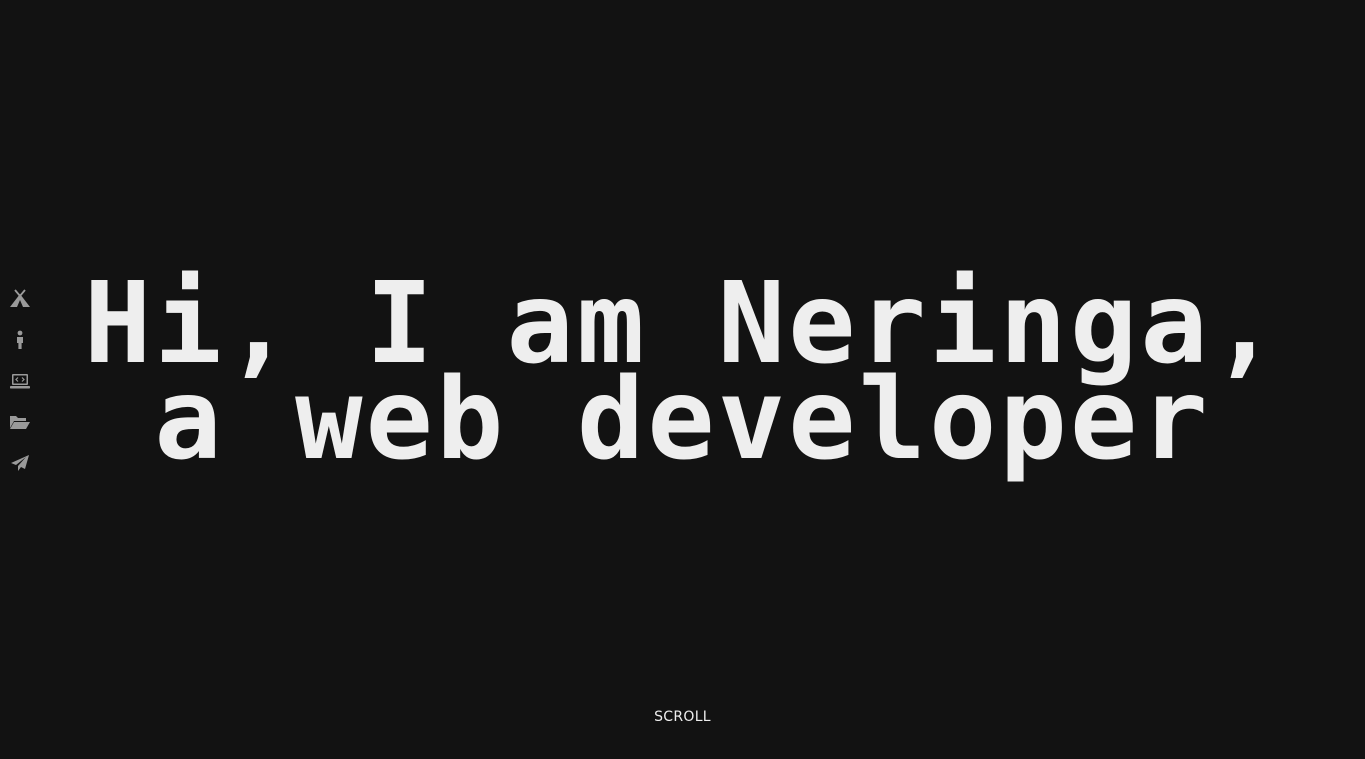 The height and width of the screenshot is (759, 1365). Describe the element at coordinates (682, 717) in the screenshot. I see `scroll-indicator: SCROLL` at that location.